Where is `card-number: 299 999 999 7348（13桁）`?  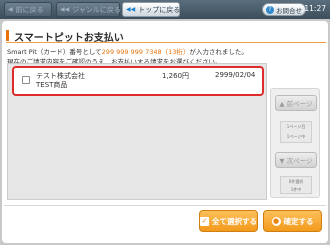 card-number: 299 999 999 7348（13桁） is located at coordinates (145, 52).